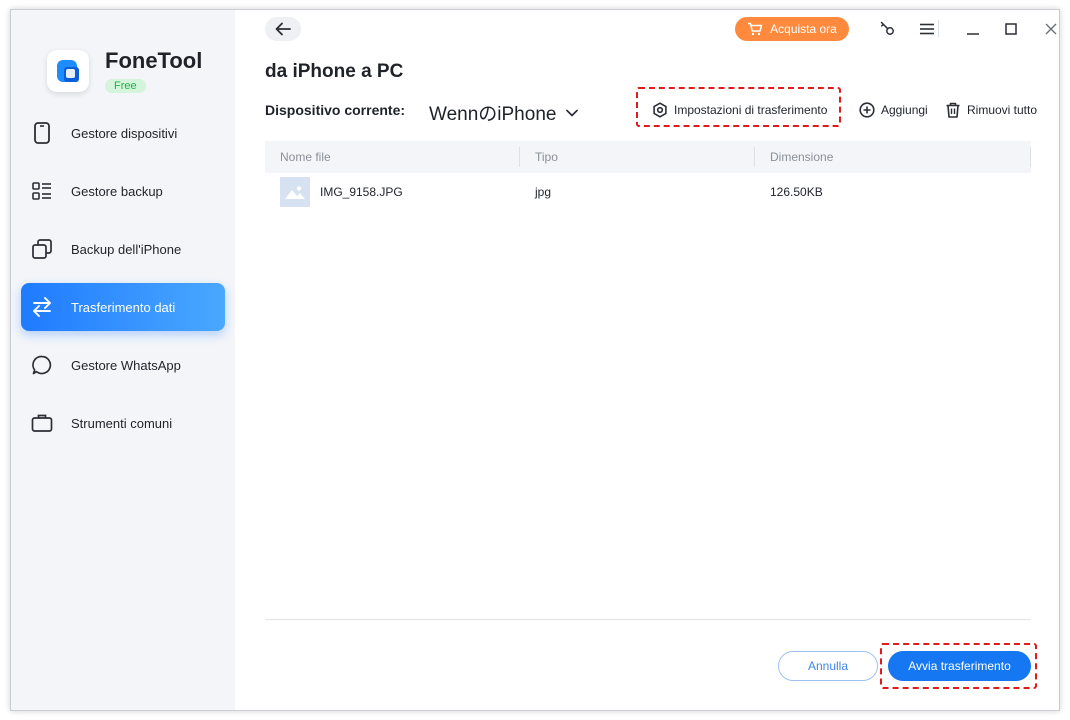 This screenshot has width=1070, height=720. I want to click on table-header: Nome file Tipo Dimensione, so click(648, 157).